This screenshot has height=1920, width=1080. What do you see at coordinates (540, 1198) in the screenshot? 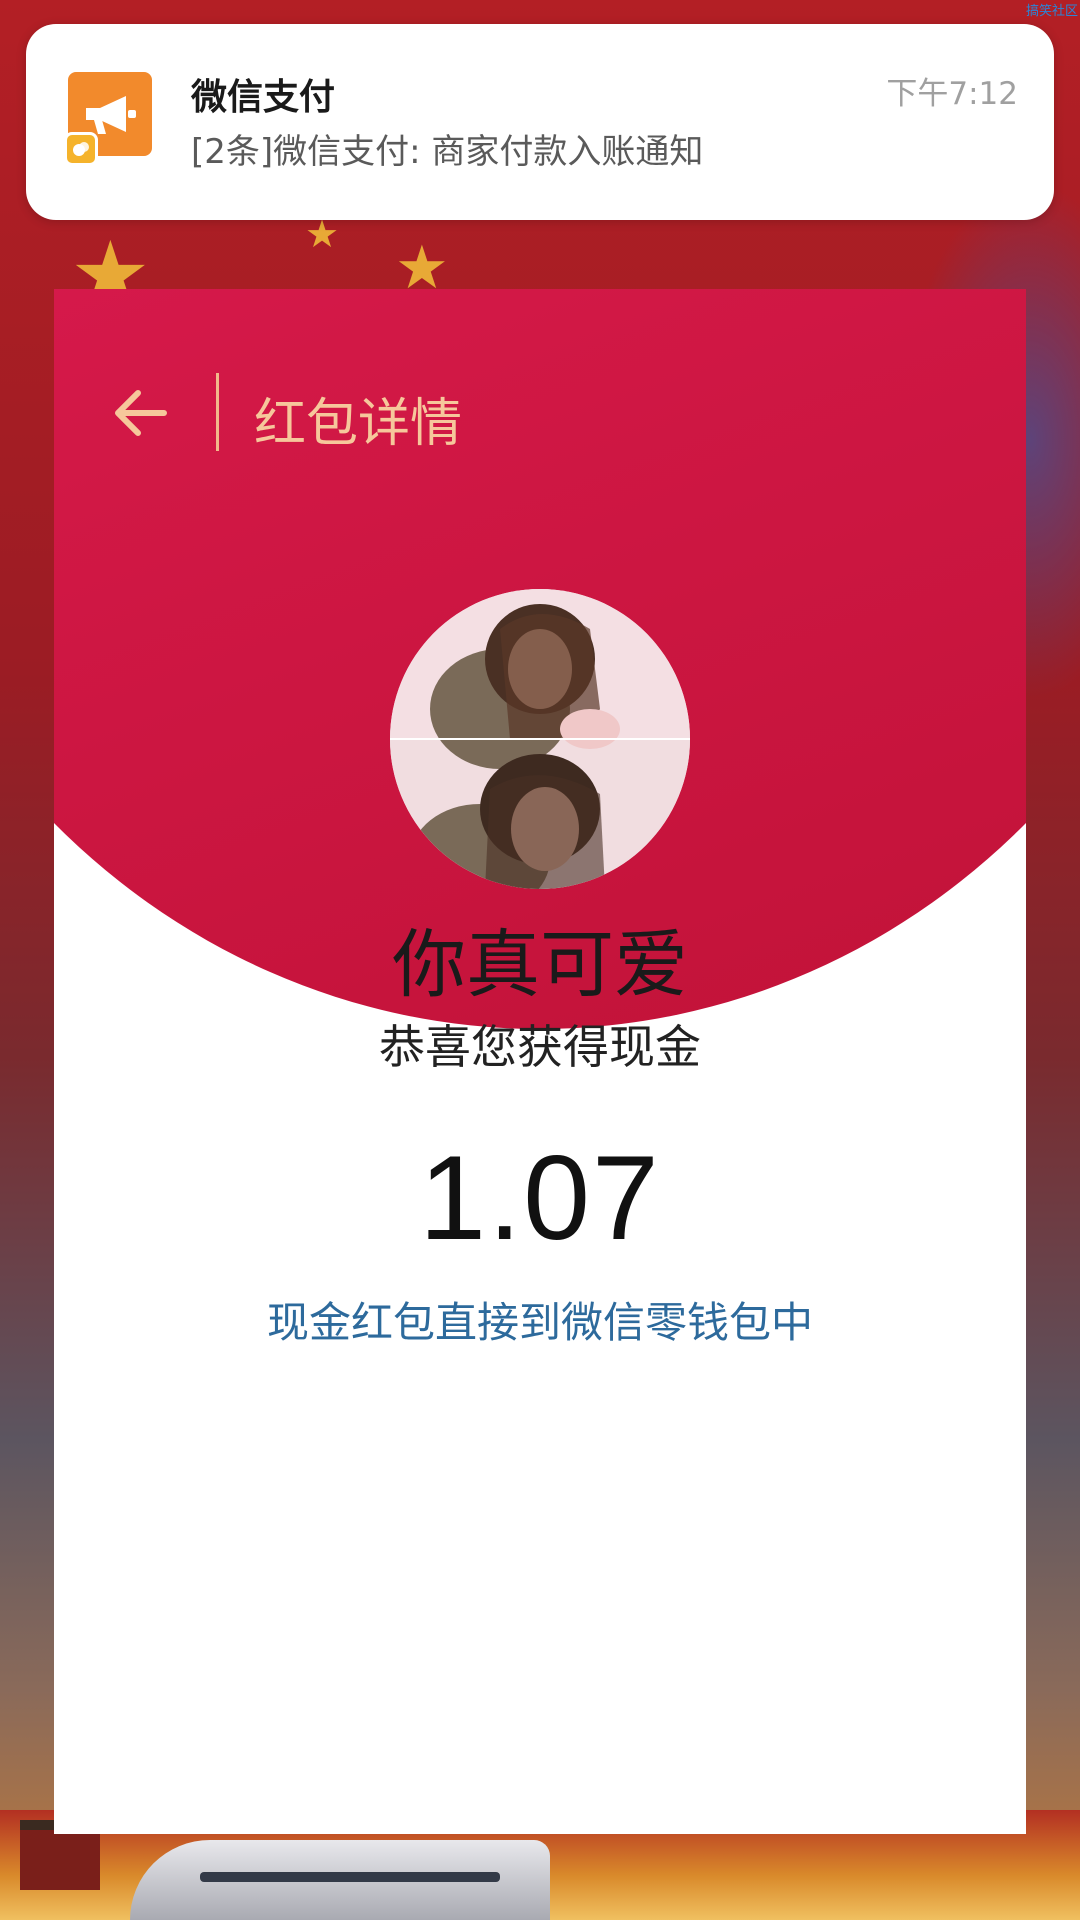
I see `amount-value: 1.07` at bounding box center [540, 1198].